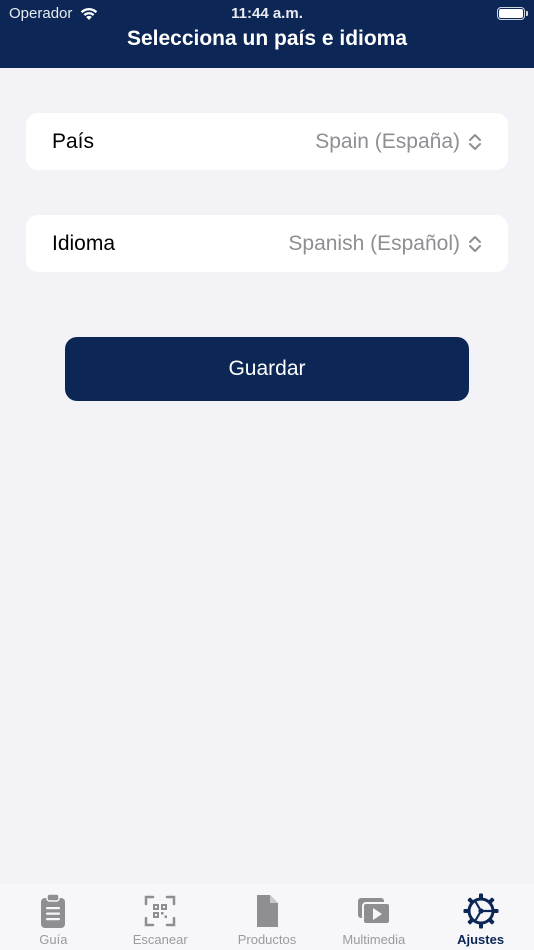 The height and width of the screenshot is (950, 534). What do you see at coordinates (481, 911) in the screenshot?
I see `gear-icon` at bounding box center [481, 911].